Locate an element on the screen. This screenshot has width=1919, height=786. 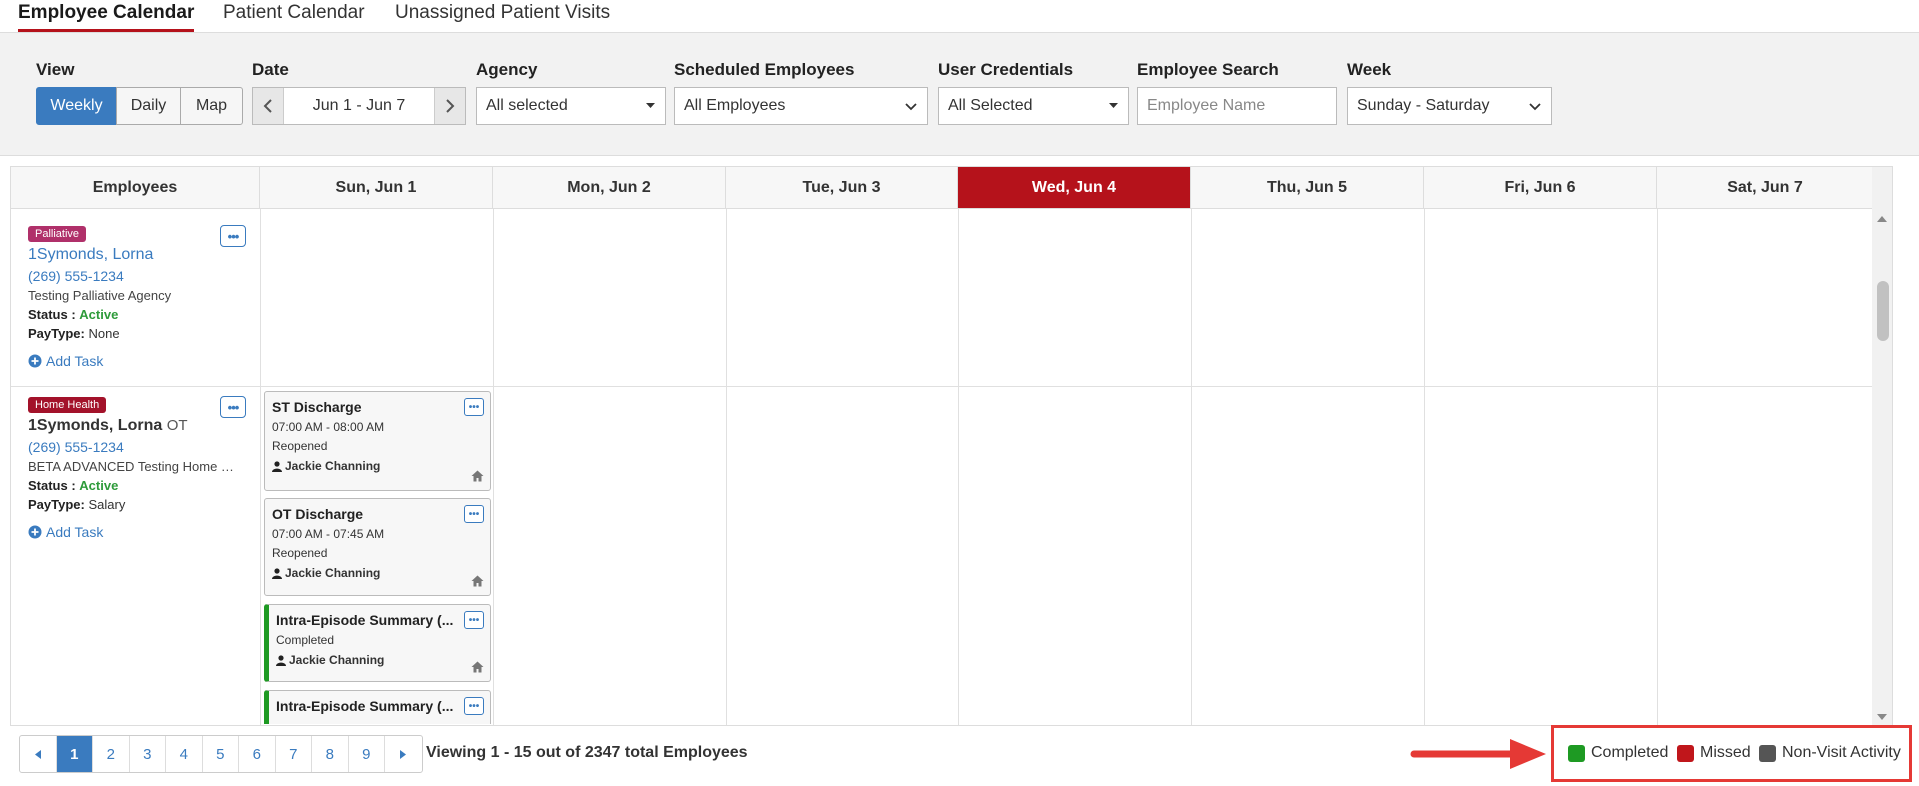
date-label: Date is located at coordinates (270, 69).